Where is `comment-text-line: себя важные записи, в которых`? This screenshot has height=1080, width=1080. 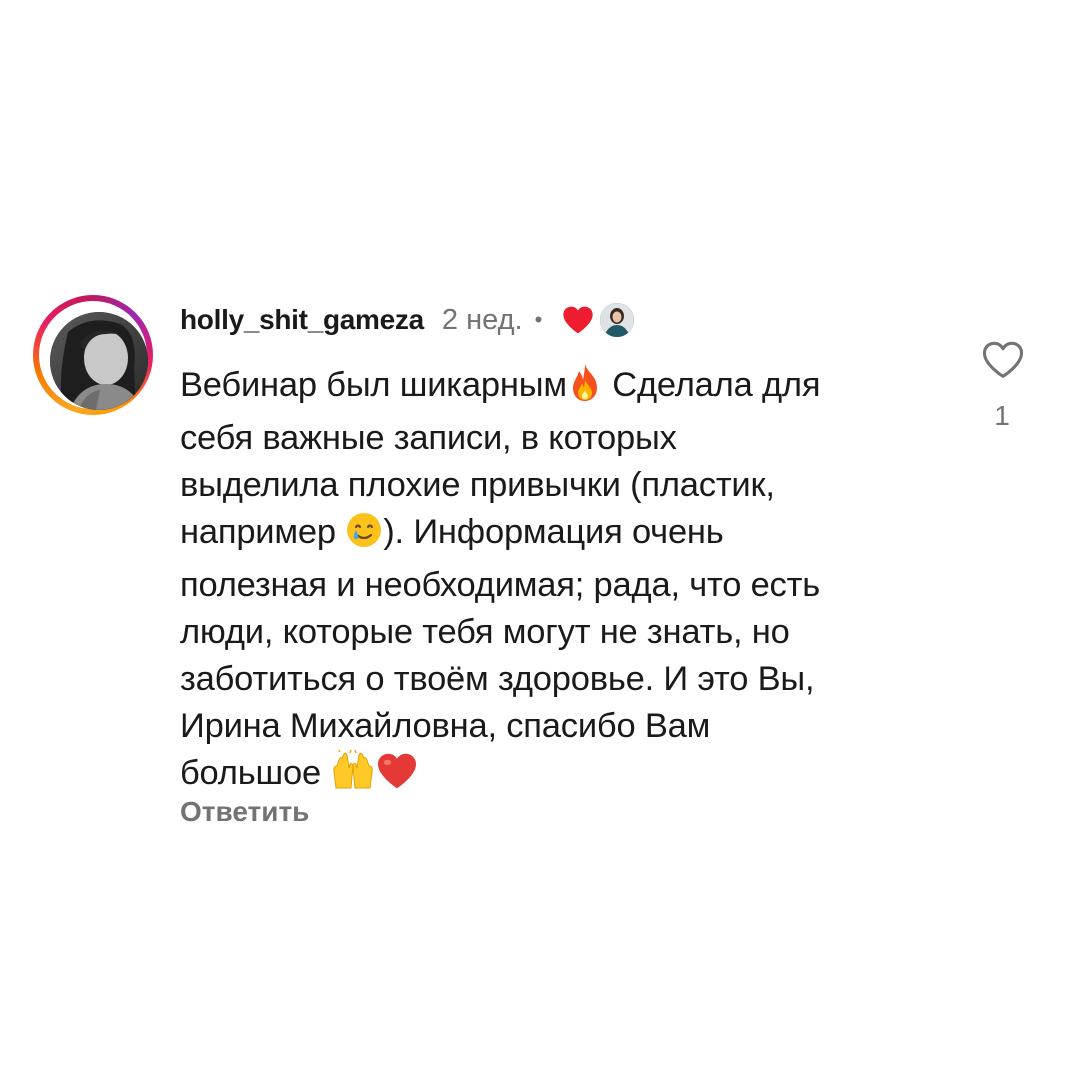 comment-text-line: себя важные записи, в которых is located at coordinates (565, 438).